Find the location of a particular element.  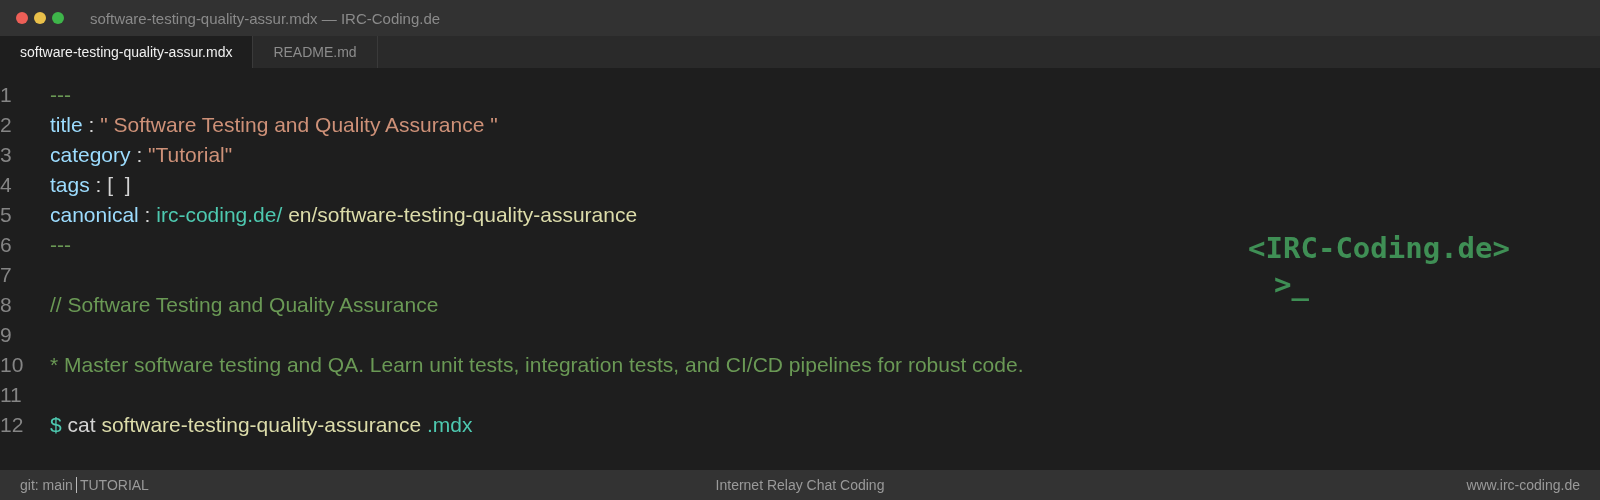

line-number: 2 is located at coordinates (6, 125).